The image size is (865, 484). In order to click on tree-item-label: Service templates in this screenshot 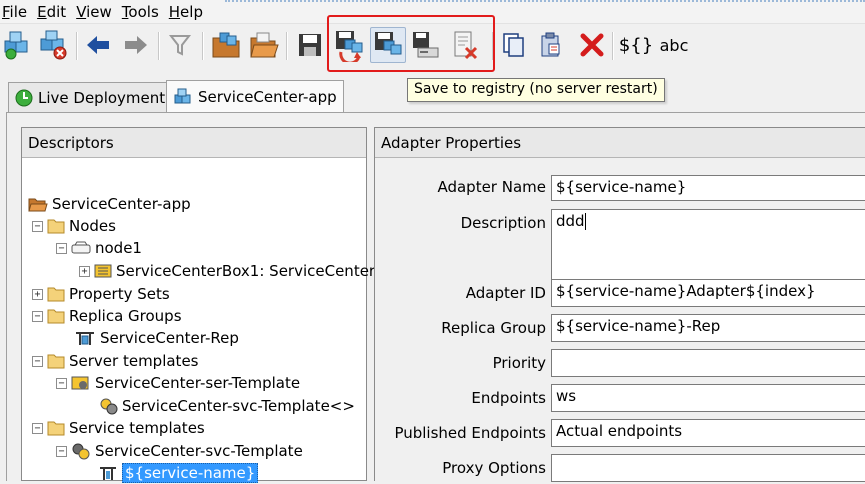, I will do `click(137, 428)`.